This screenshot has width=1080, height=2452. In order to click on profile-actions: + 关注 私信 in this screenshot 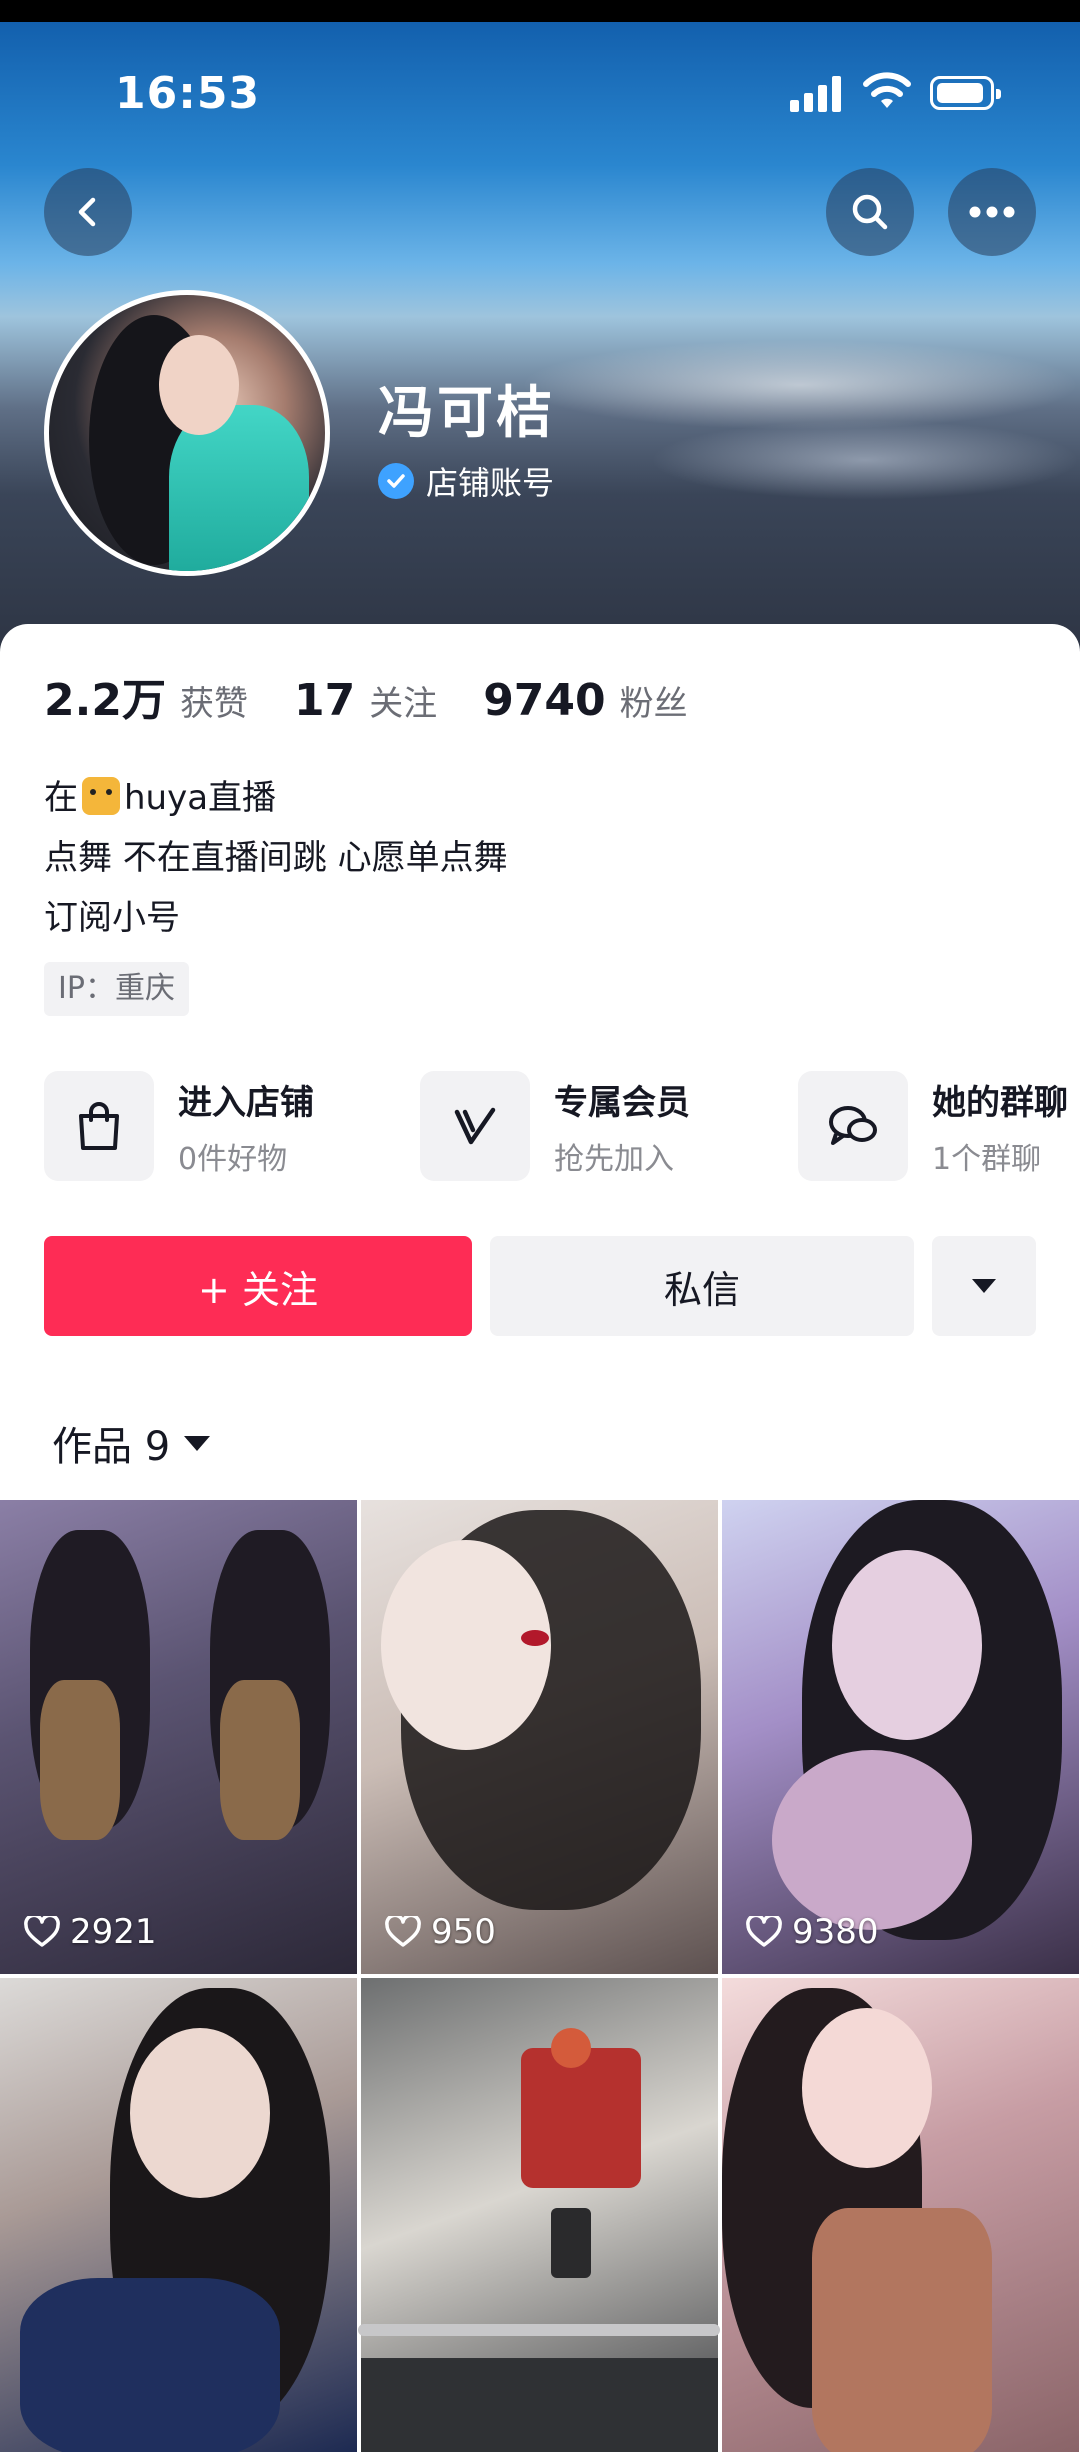, I will do `click(540, 1286)`.